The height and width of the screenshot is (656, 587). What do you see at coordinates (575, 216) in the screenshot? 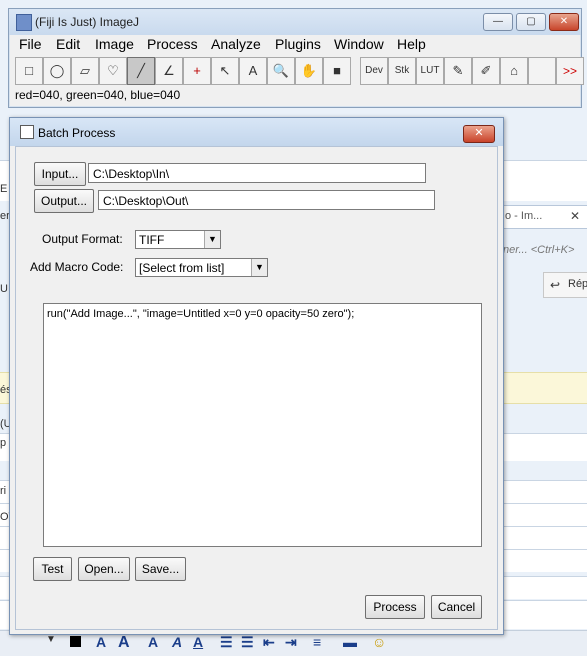
I see `bg-tab-close-icon: ✕` at bounding box center [575, 216].